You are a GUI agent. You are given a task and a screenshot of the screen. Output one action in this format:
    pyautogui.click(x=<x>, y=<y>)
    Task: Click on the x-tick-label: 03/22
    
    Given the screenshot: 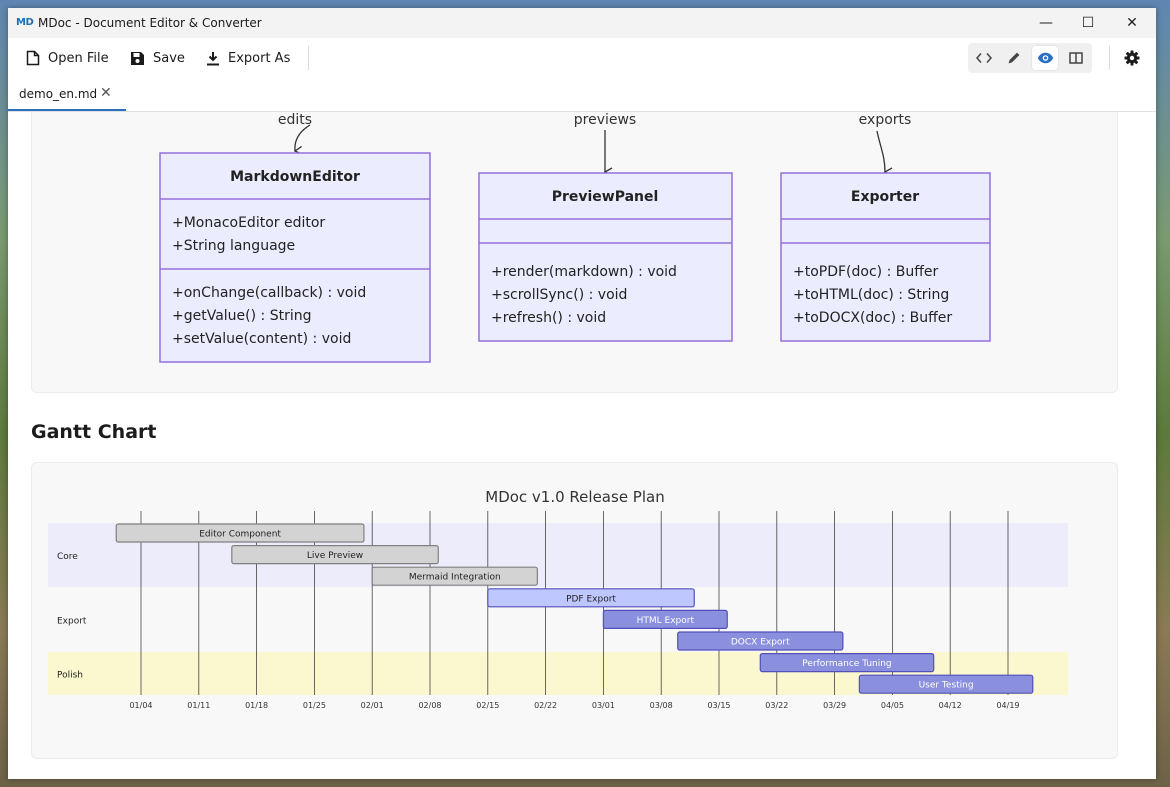 What is the action you would take?
    pyautogui.click(x=776, y=705)
    